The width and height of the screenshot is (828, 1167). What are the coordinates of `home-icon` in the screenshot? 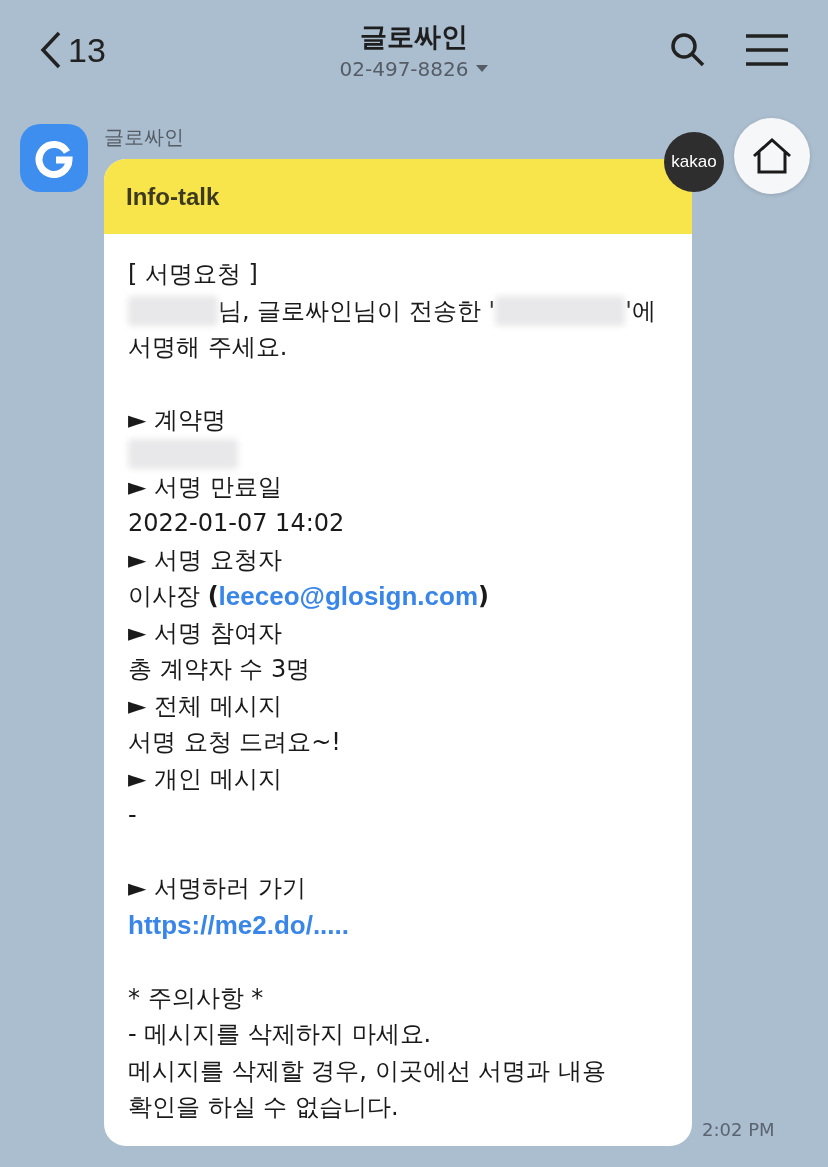 It's located at (772, 156).